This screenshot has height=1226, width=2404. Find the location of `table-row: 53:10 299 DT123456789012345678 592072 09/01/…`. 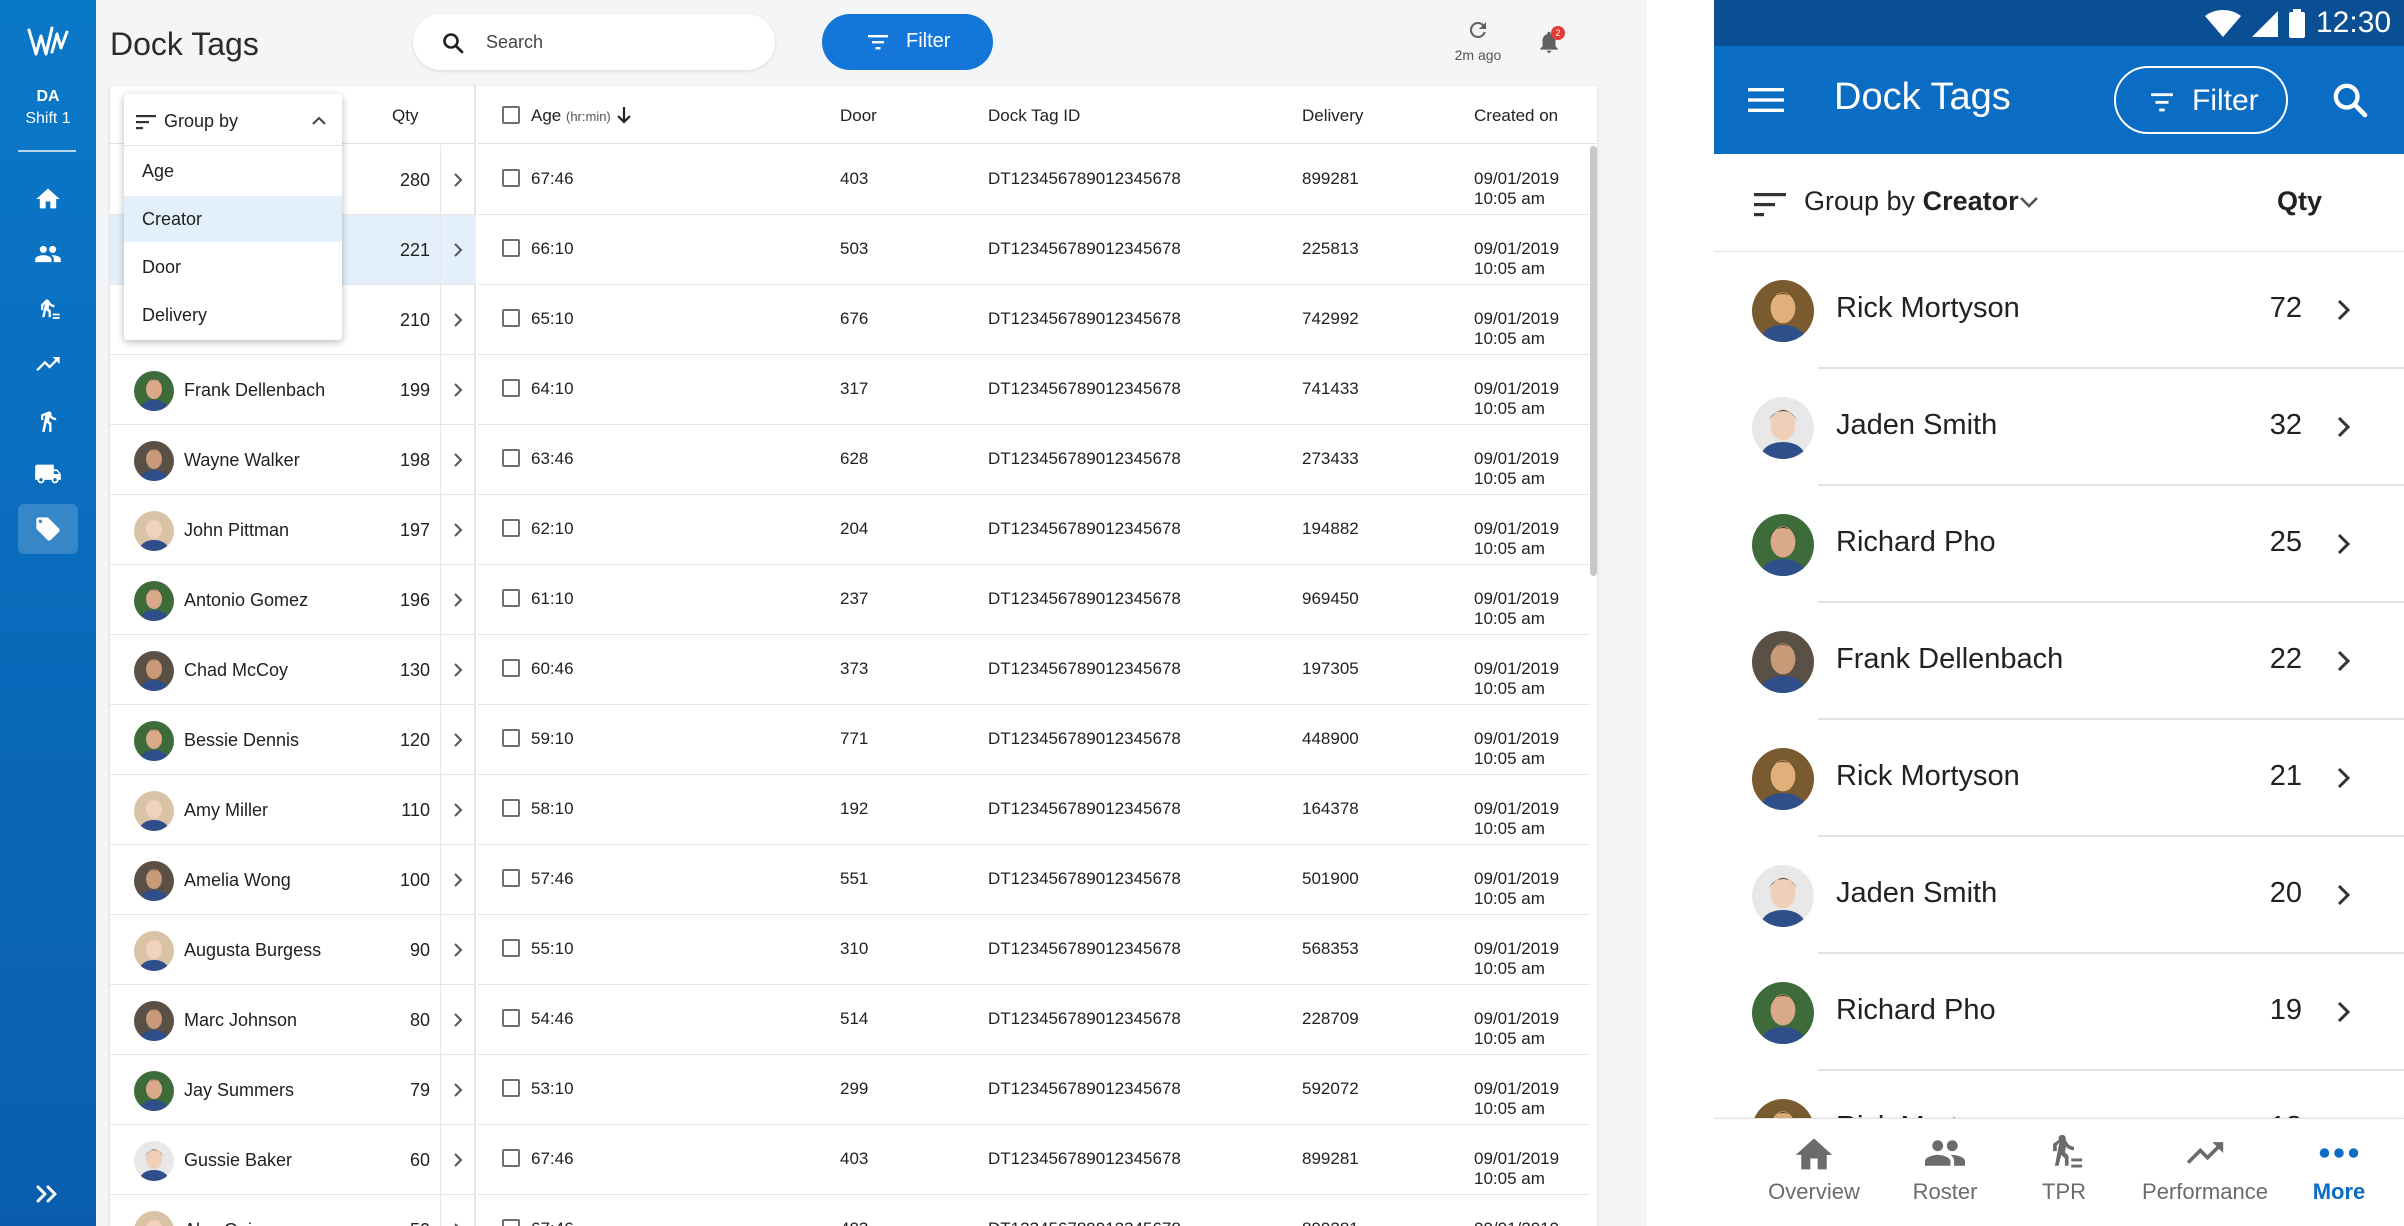

table-row: 53:10 299 DT123456789012345678 592072 09/01/… is located at coordinates (1034, 1090).